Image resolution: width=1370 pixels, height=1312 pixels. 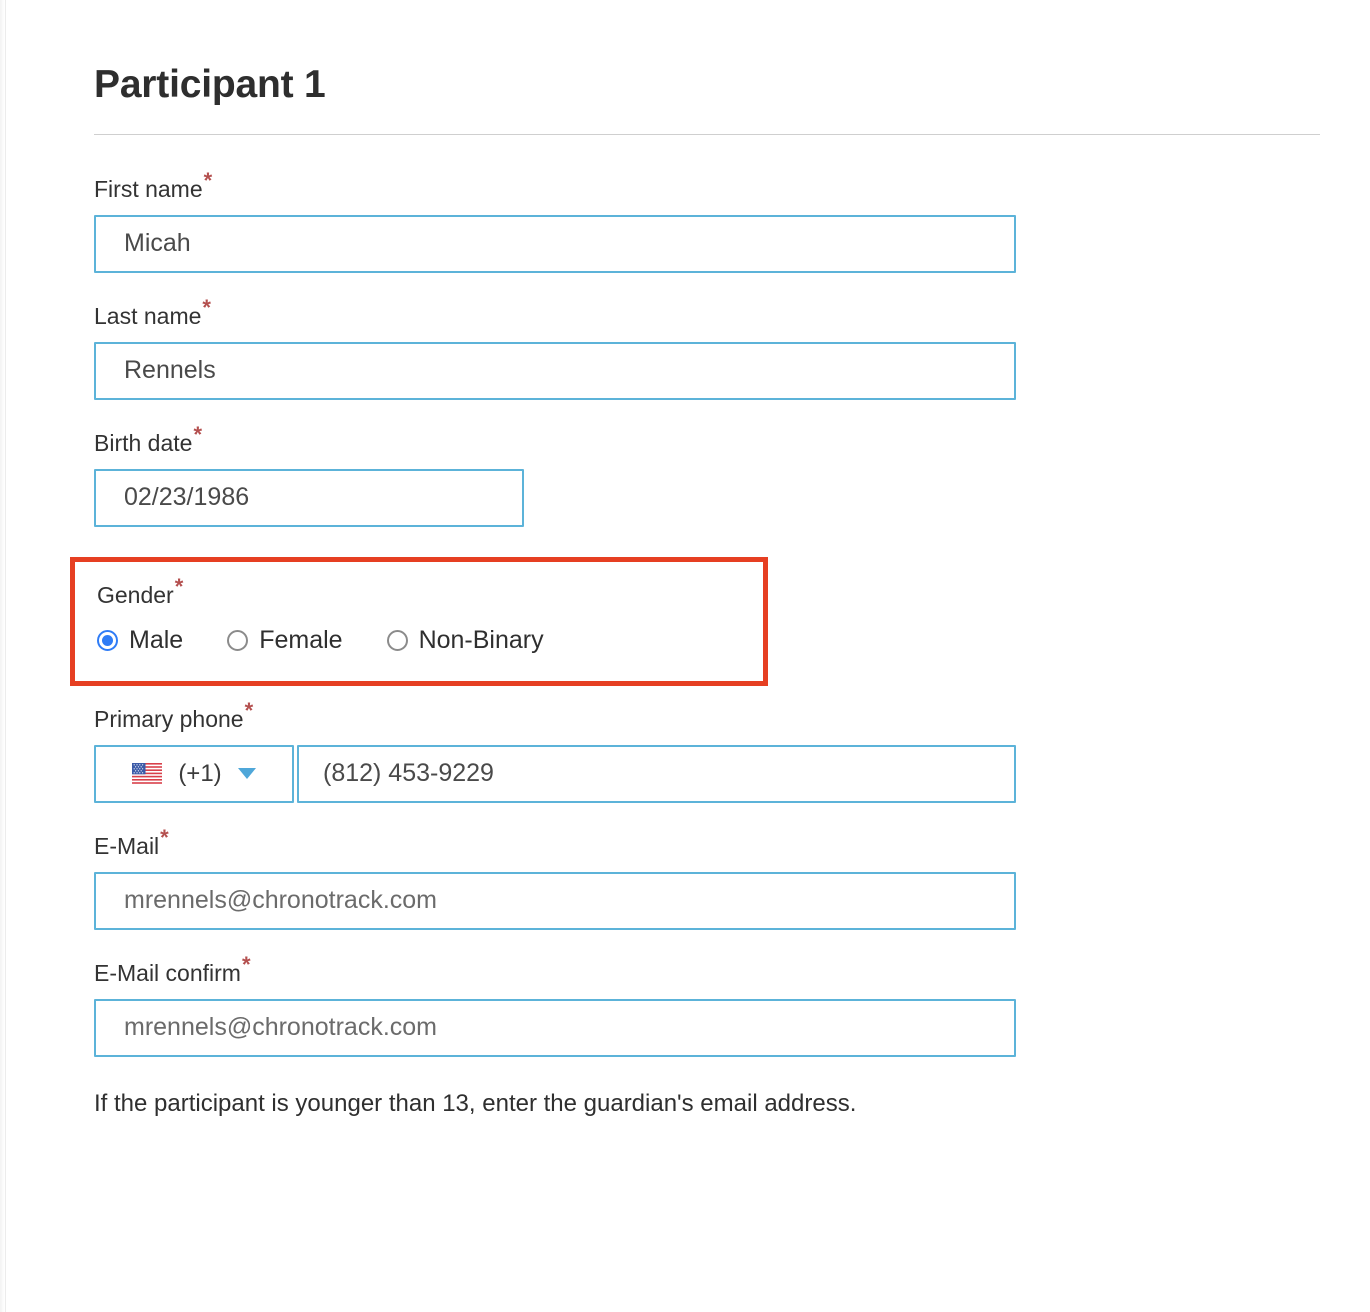 I want to click on gender-option-female-label: Female, so click(x=301, y=639).